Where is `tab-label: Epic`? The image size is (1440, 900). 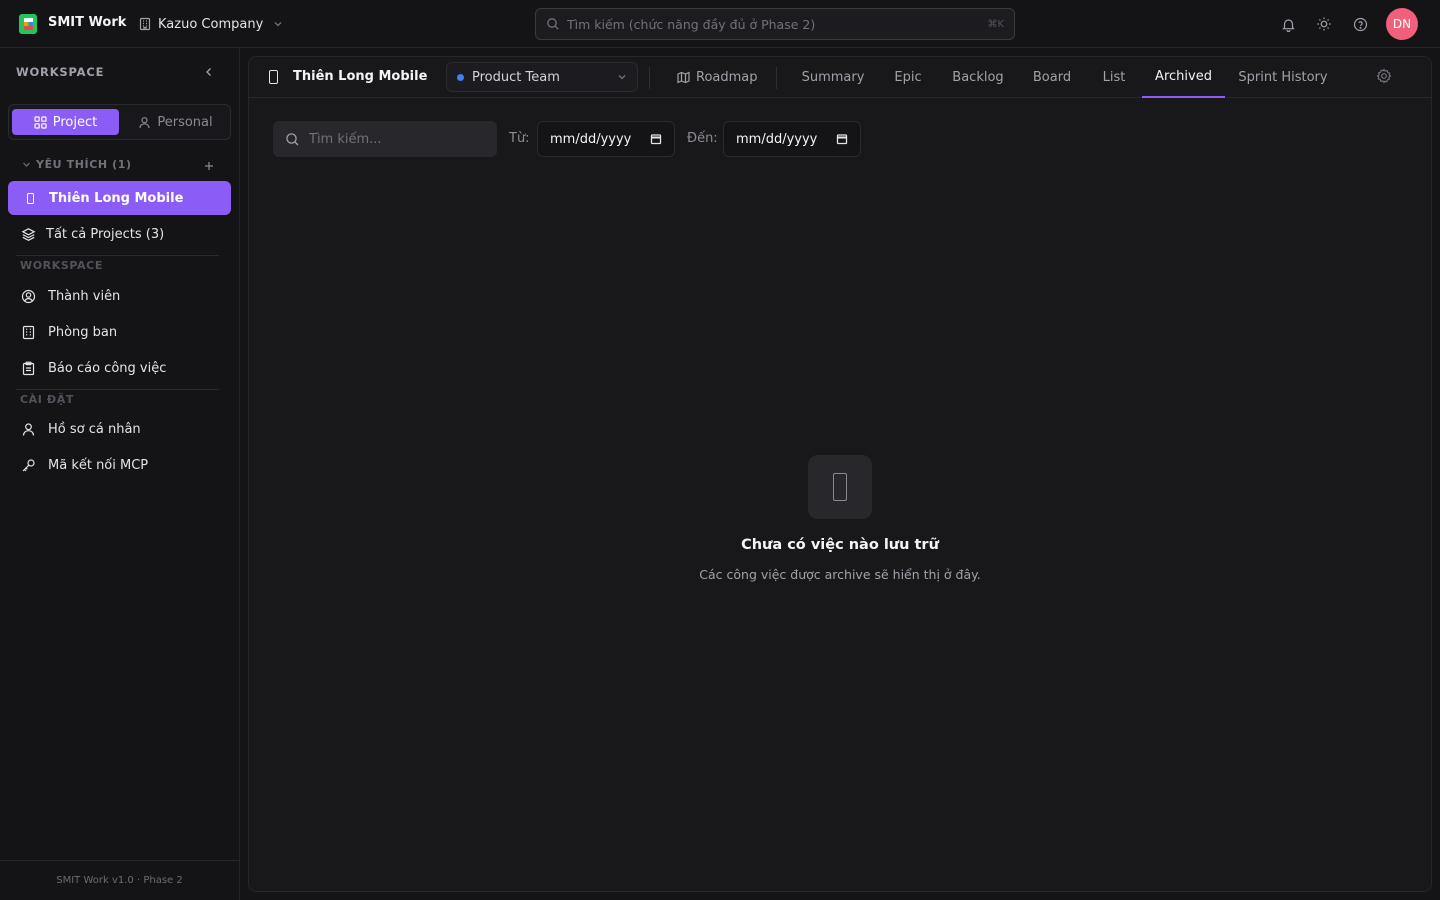
tab-label: Epic is located at coordinates (908, 77).